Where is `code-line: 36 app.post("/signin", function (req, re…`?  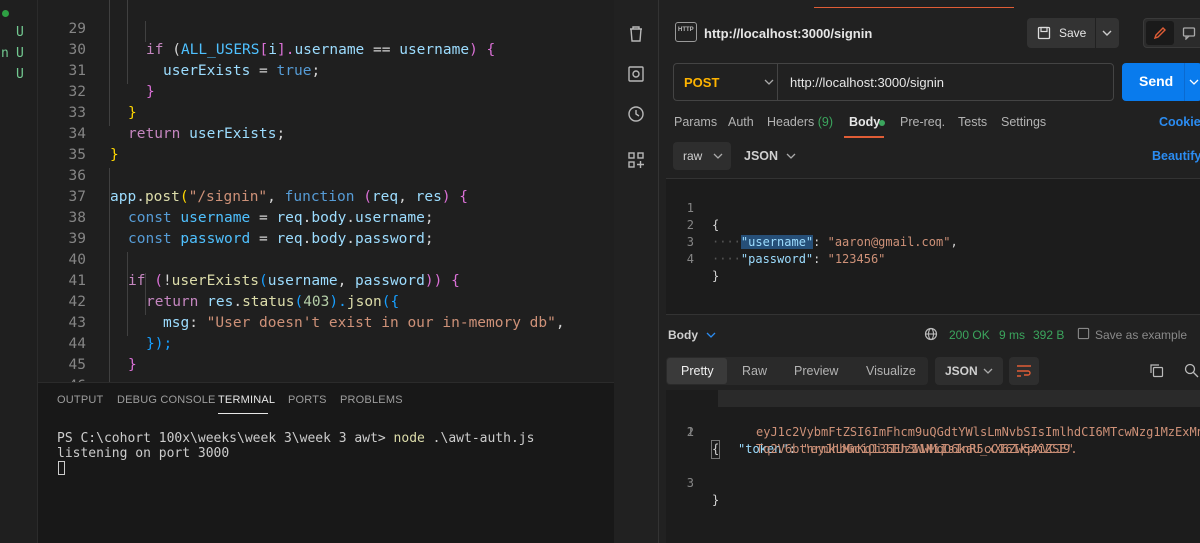
code-line: 36 app.post("/signin", function (req, re… is located at coordinates (268, 186).